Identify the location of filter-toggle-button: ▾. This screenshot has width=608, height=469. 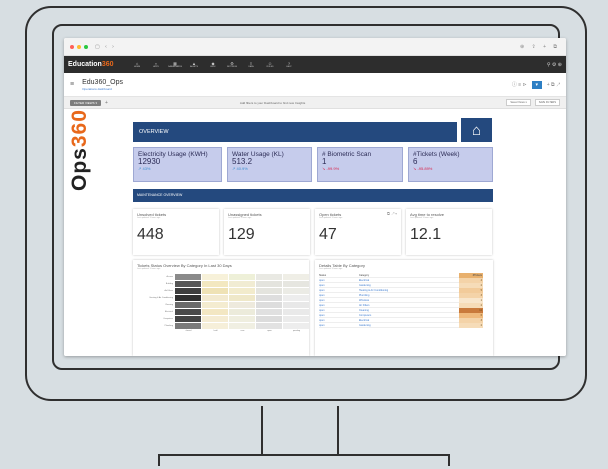
(536, 84).